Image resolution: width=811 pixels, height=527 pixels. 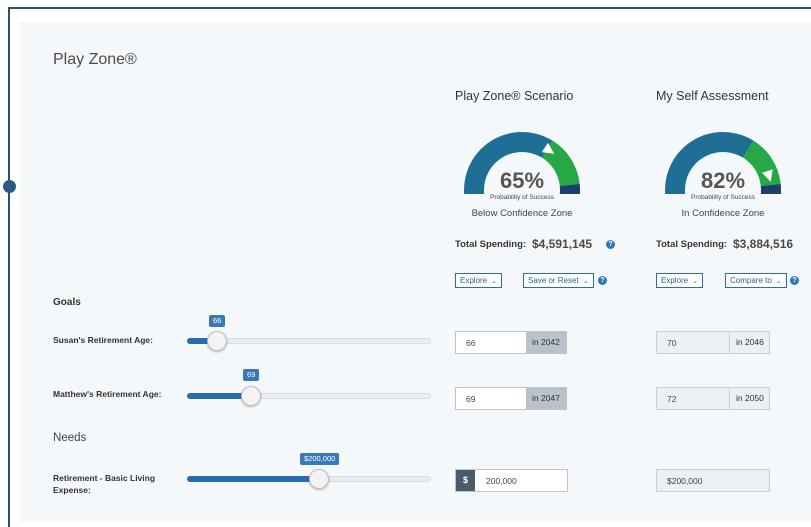 I want to click on matthew-retirement-age-label: Matthew's Retirement Age:, so click(x=107, y=394).